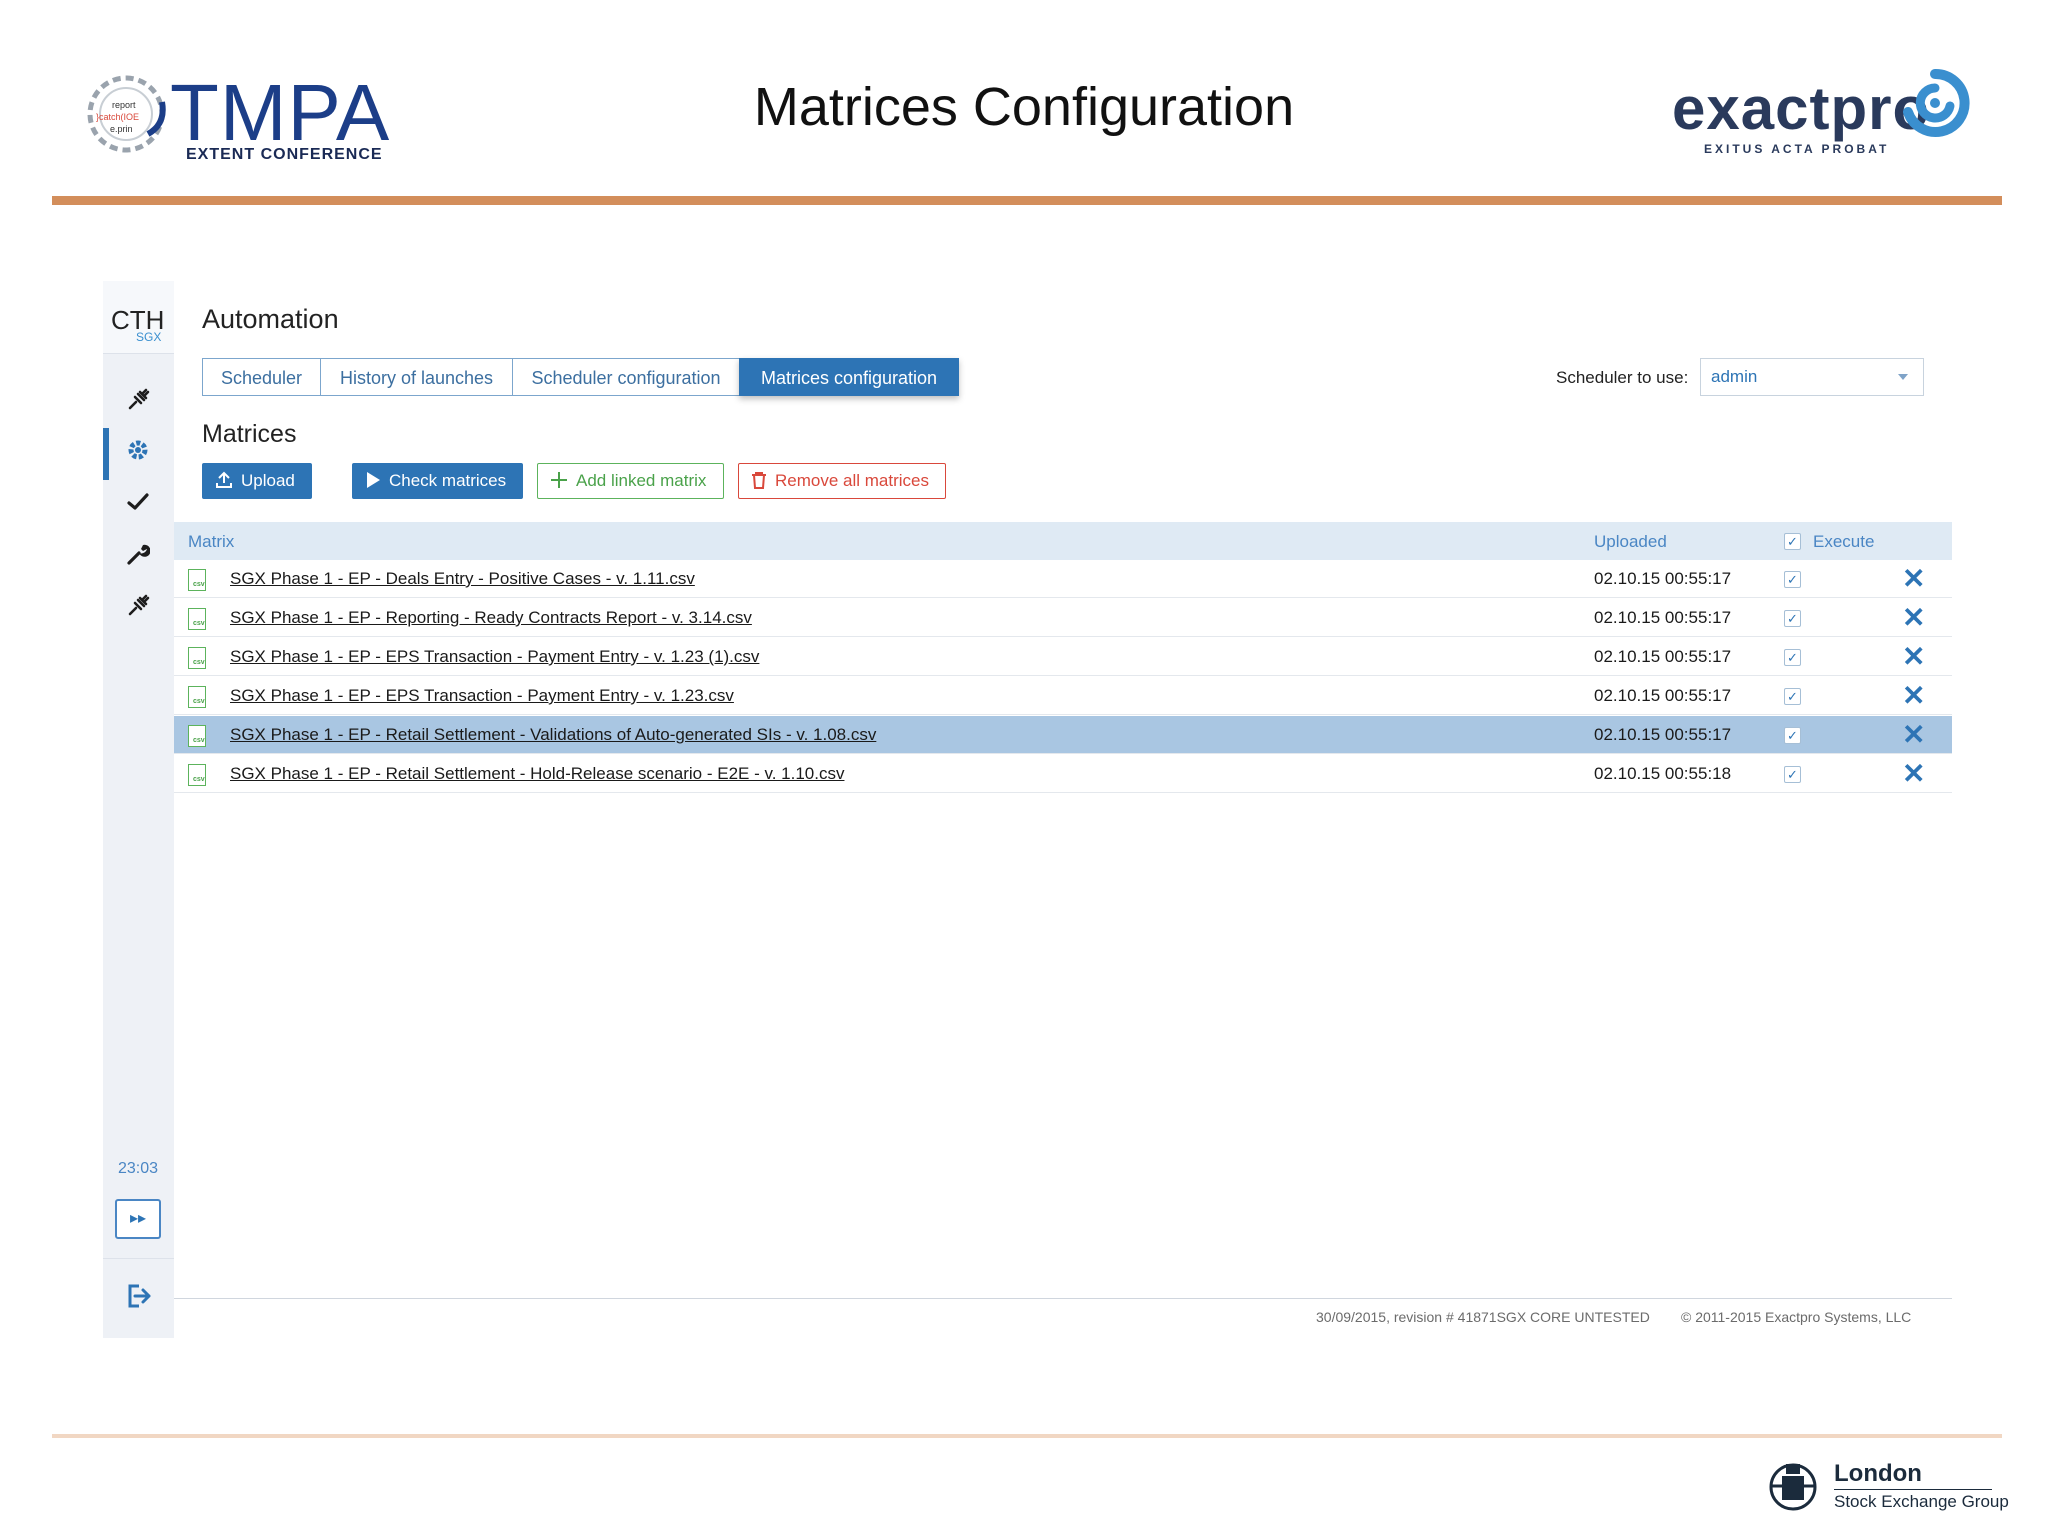 This screenshot has width=2048, height=1536. I want to click on logout-button, so click(139, 1299).